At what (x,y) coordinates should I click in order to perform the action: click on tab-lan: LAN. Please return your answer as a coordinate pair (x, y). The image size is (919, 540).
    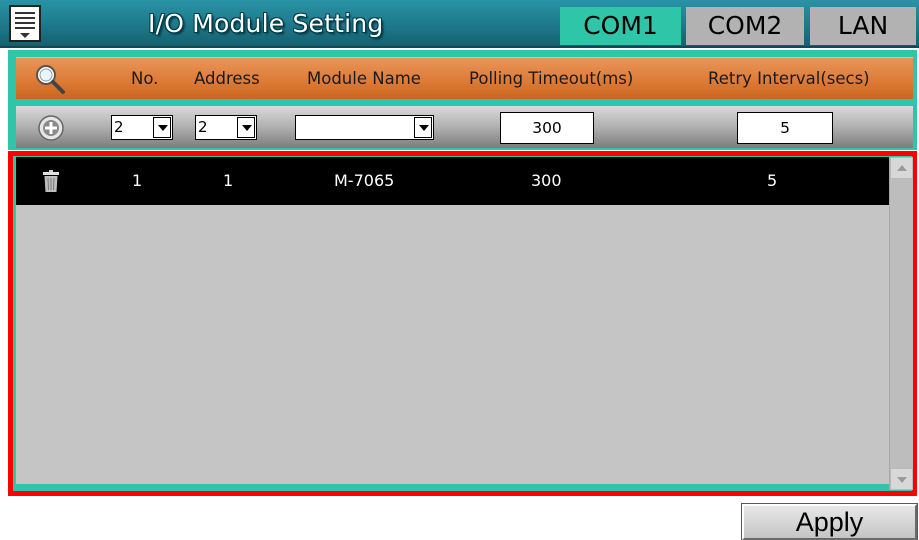
    Looking at the image, I should click on (863, 26).